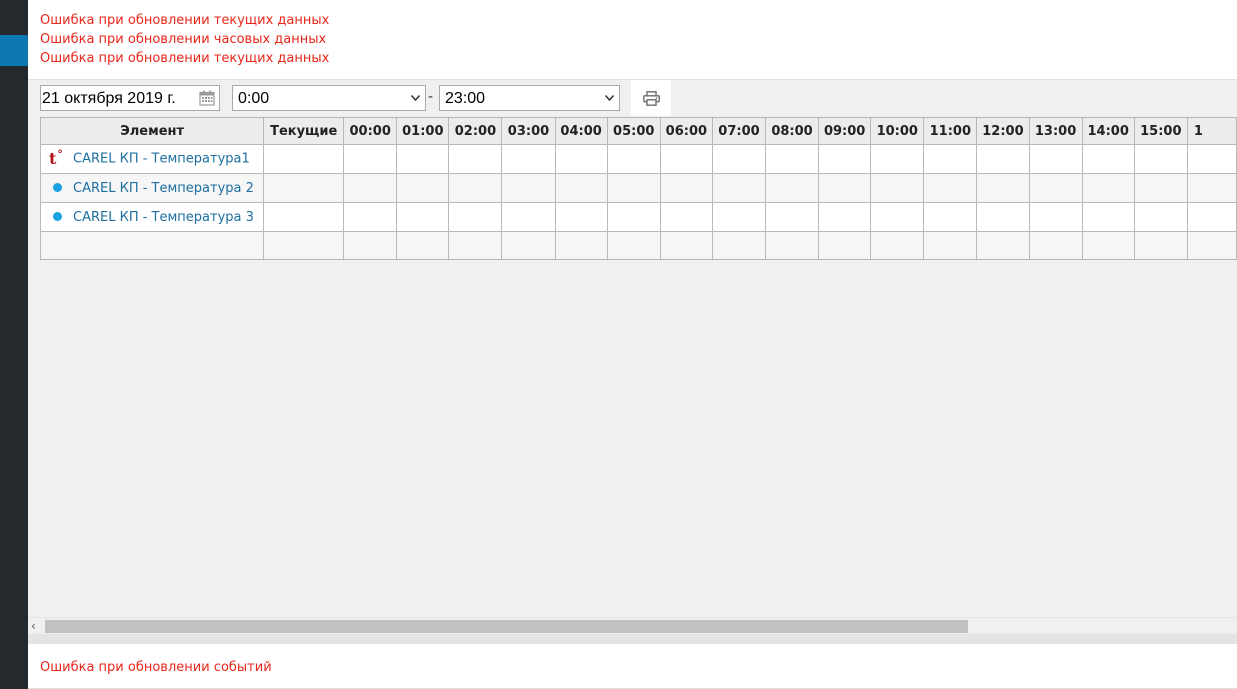 This screenshot has width=1237, height=689. Describe the element at coordinates (33, 626) in the screenshot. I see `scroll-left-icon: ‹` at that location.